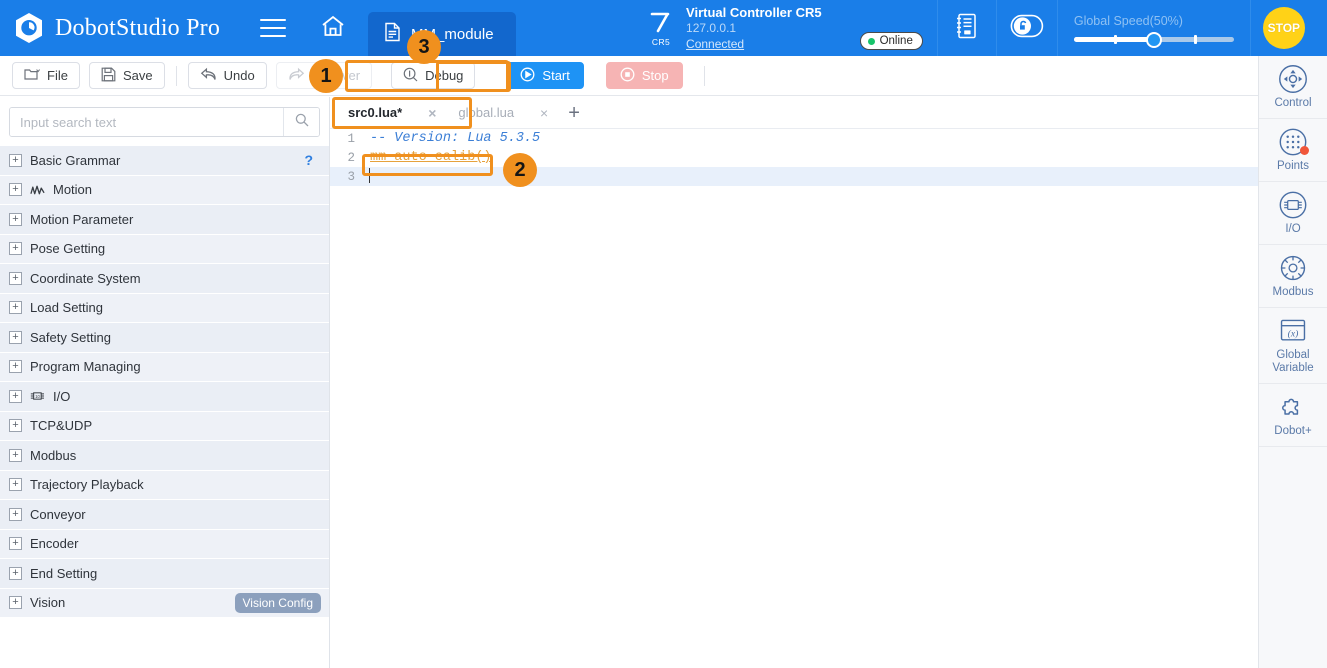 This screenshot has height=668, width=1327. Describe the element at coordinates (164, 279) in the screenshot. I see `sidebar-item-coordinate-system: + Coordinate System` at that location.